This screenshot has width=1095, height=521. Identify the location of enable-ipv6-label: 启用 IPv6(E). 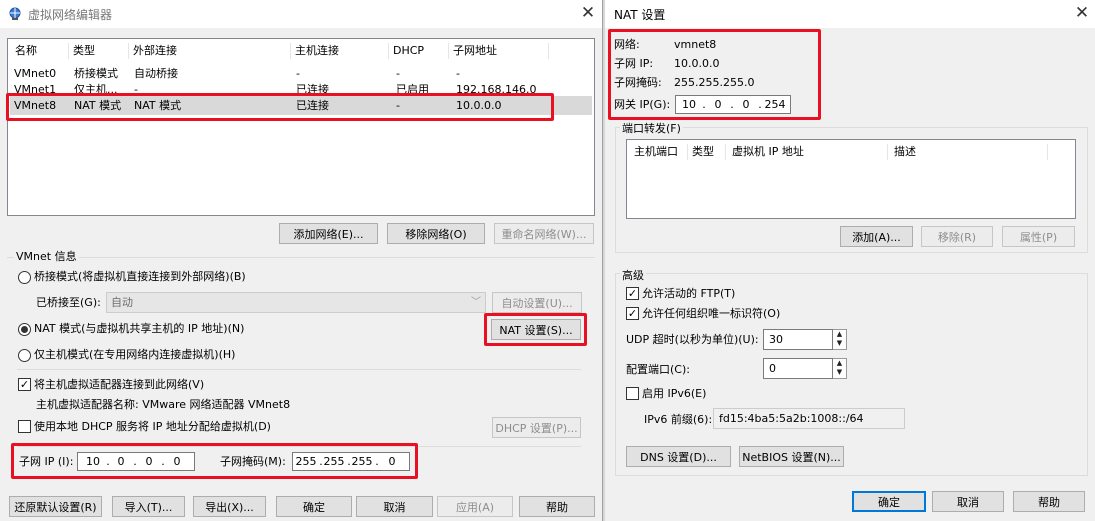
(674, 394).